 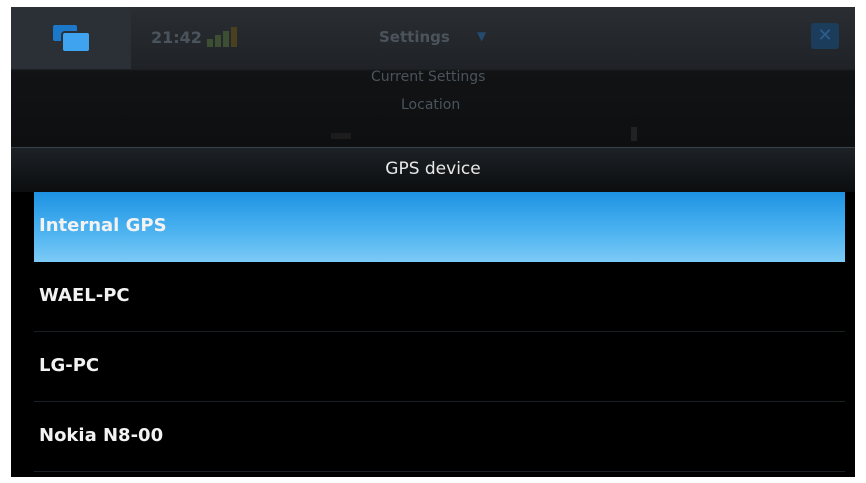 I want to click on status-bar: 21:42 Settings ▼ ✕, so click(x=433, y=38).